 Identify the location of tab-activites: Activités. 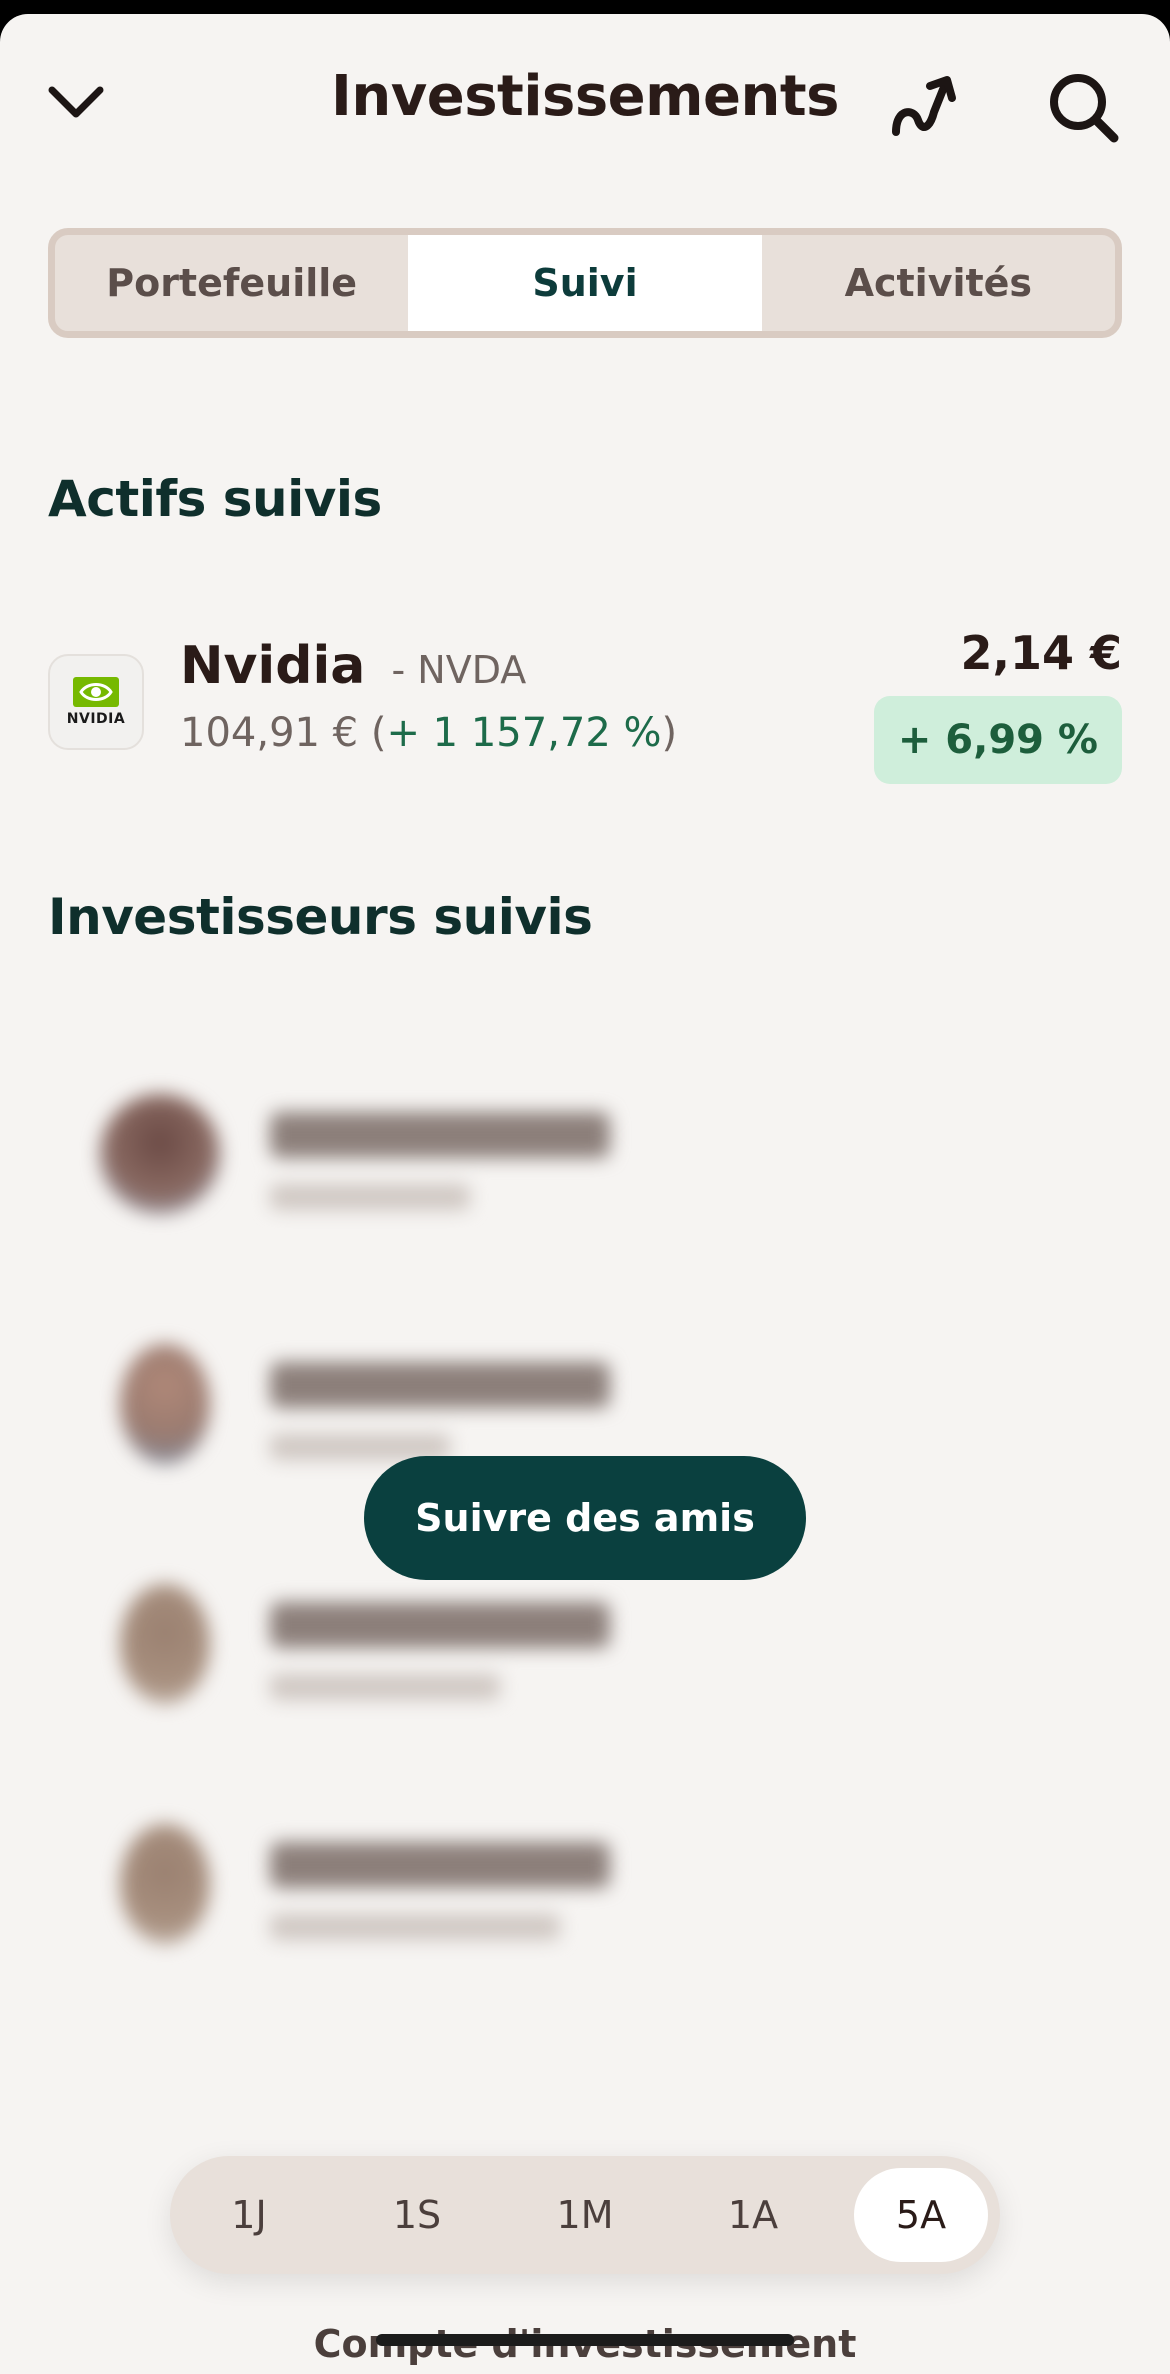
(938, 283).